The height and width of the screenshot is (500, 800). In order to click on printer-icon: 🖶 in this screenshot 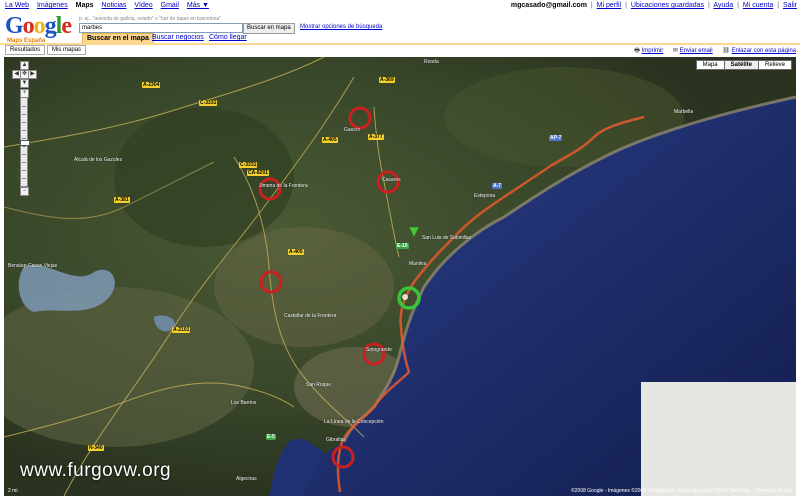, I will do `click(637, 51)`.